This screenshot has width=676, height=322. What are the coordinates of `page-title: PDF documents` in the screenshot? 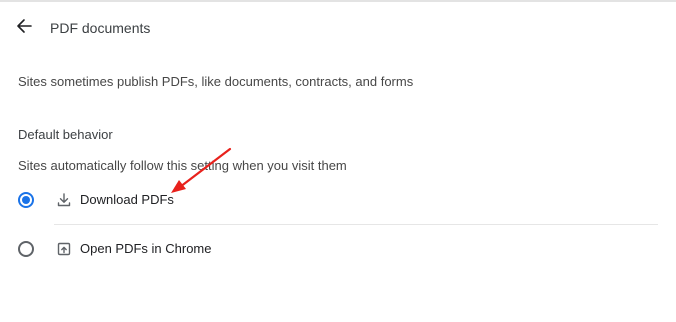 It's located at (100, 28).